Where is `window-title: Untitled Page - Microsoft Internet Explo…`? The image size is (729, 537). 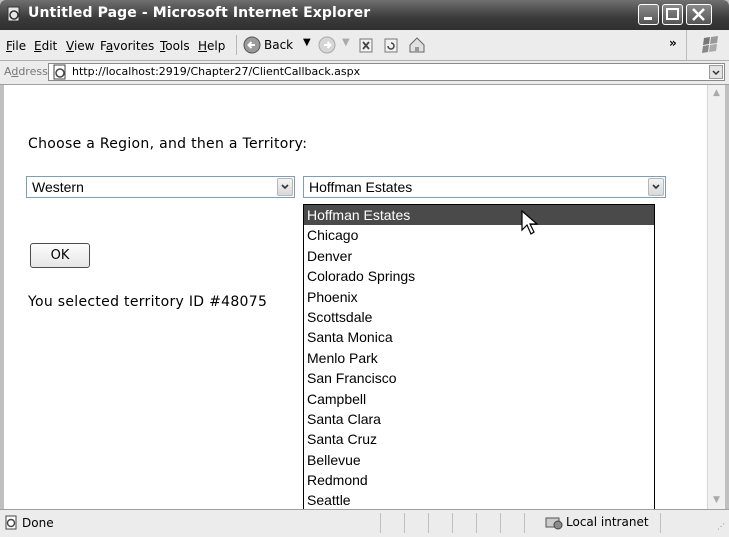
window-title: Untitled Page - Microsoft Internet Explo… is located at coordinates (199, 13).